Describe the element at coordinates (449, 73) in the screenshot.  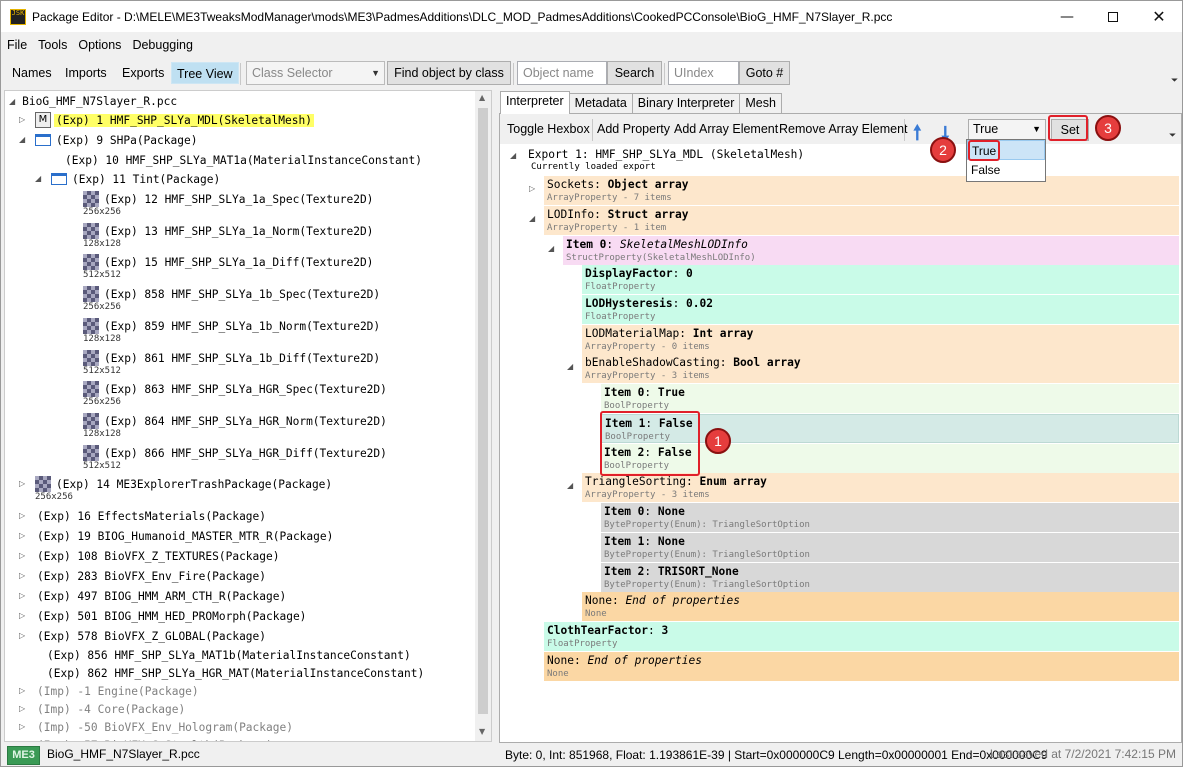
I see `find-by-class-button: Find object by class` at that location.